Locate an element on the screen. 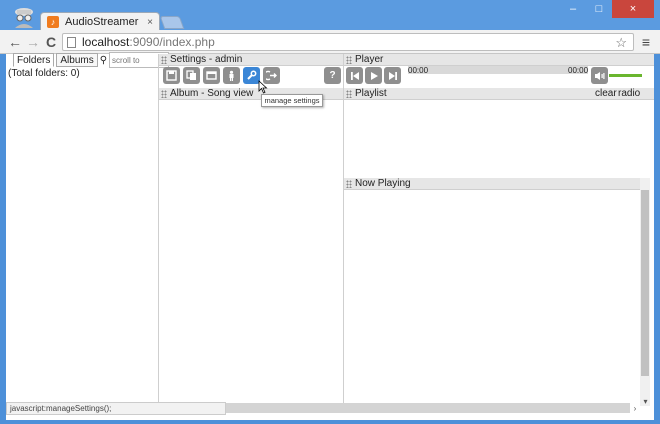 This screenshot has width=660, height=424. reload-button: C is located at coordinates (51, 42).